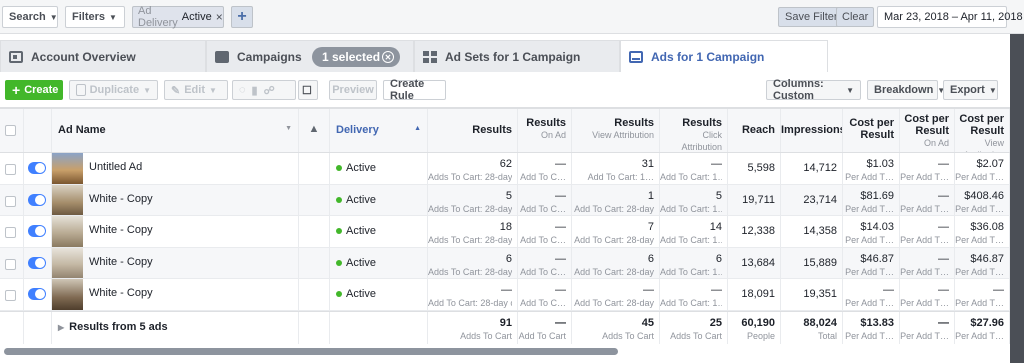 The image size is (1024, 363). Describe the element at coordinates (175, 130) in the screenshot. I see `col-ad-name: Ad Name ▼` at that location.